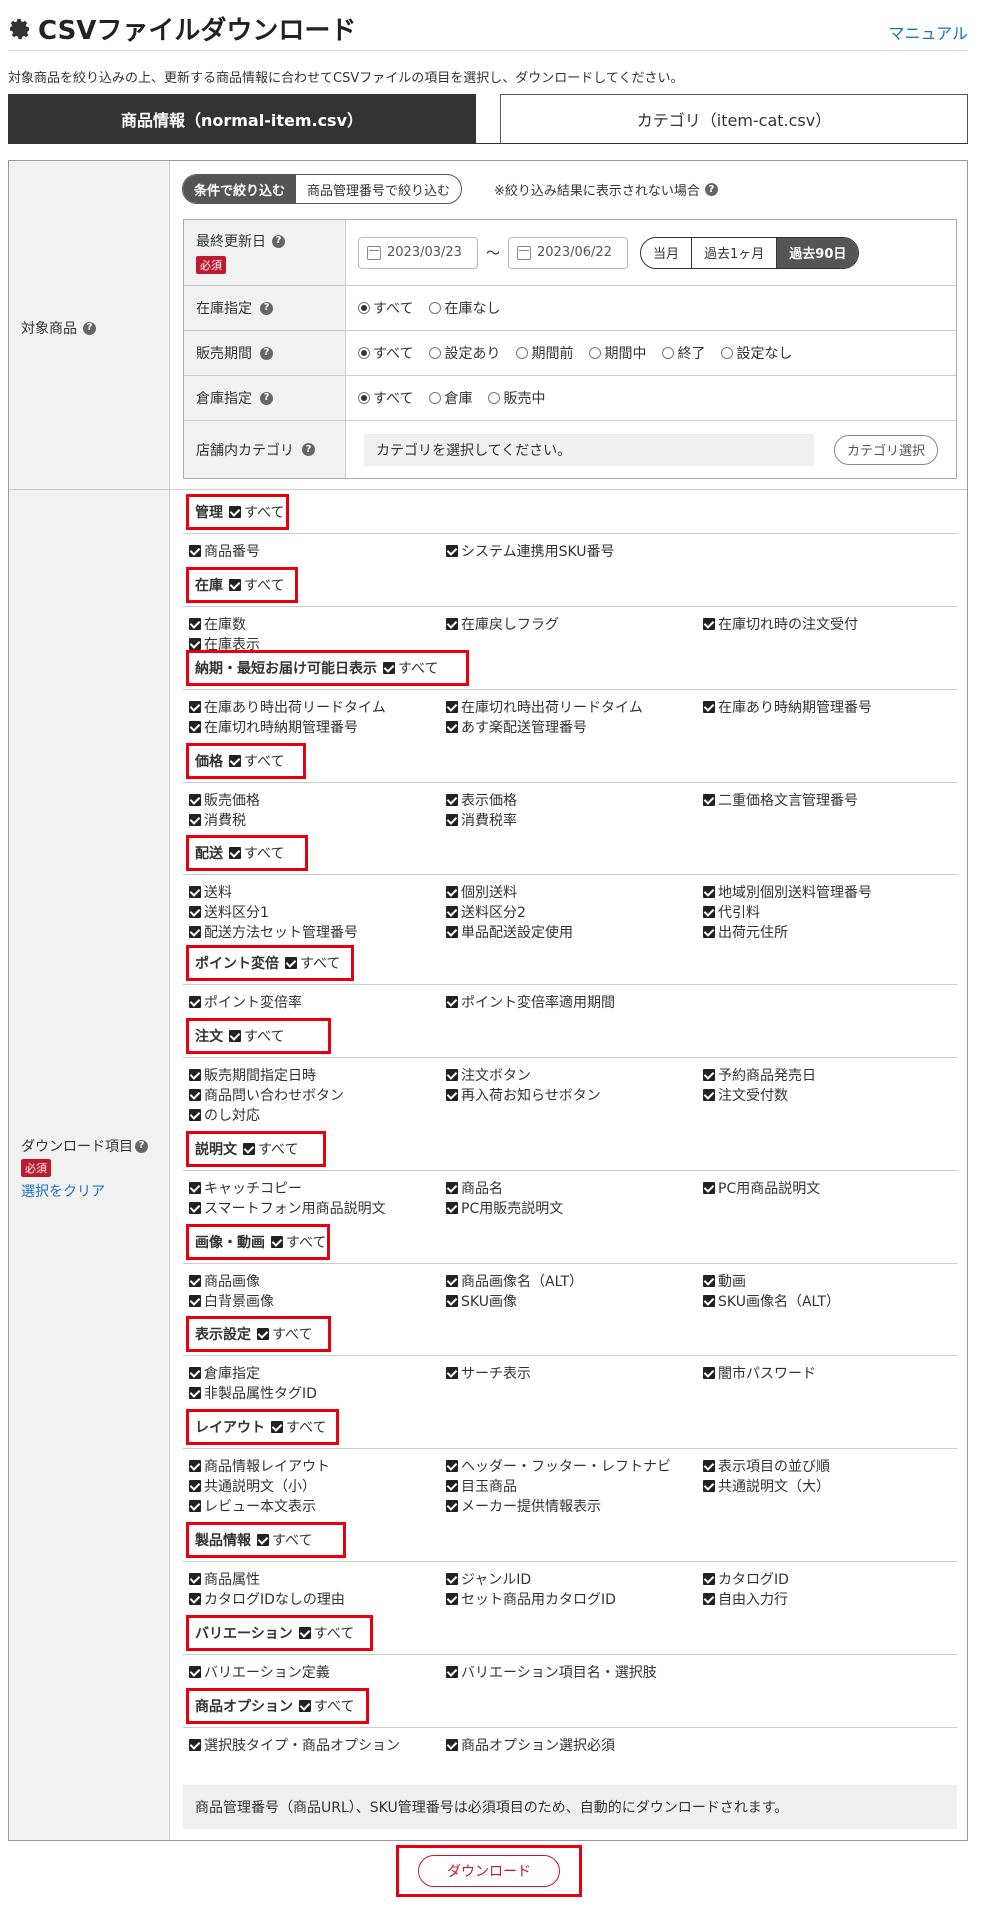 The image size is (990, 1908). Describe the element at coordinates (514, 1281) in the screenshot. I see `item-checkbox: 商品画像名（ALT）` at that location.